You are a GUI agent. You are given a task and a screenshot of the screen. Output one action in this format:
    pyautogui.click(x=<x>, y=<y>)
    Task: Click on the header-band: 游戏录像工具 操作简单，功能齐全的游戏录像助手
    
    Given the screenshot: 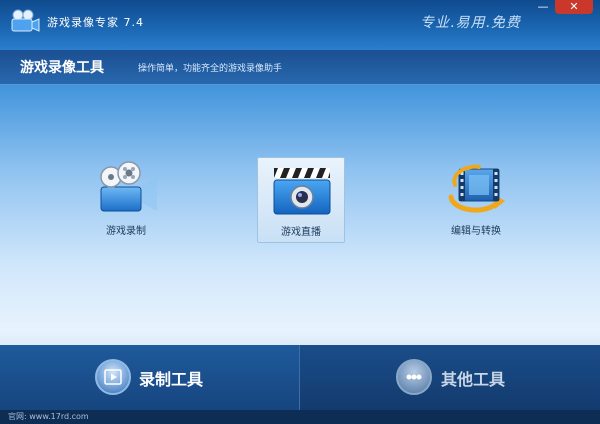 What is the action you would take?
    pyautogui.click(x=300, y=67)
    